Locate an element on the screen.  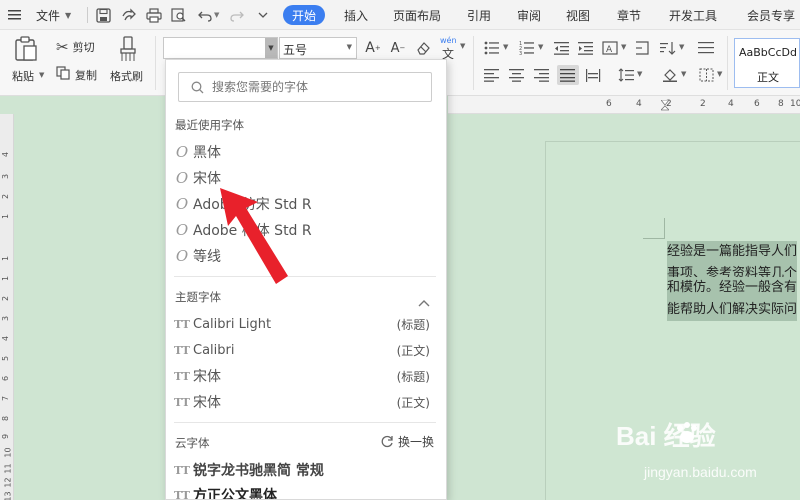
chinese-layout-icon: A is located at coordinates (610, 48).